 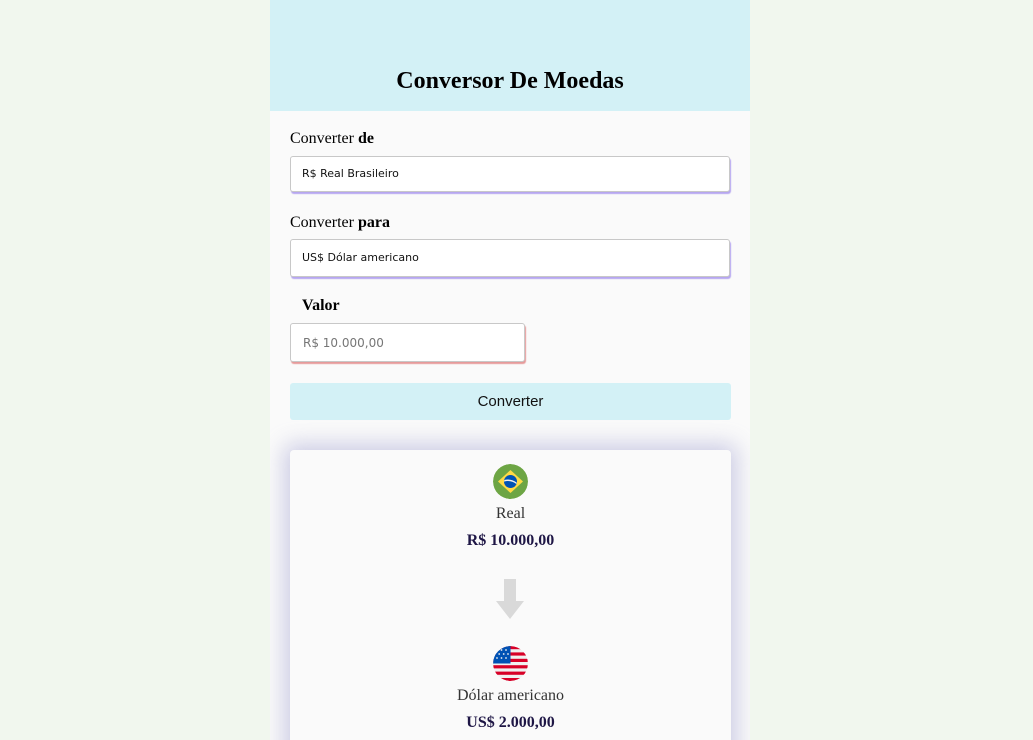 What do you see at coordinates (510, 513) in the screenshot?
I see `source-currency-name: Real` at bounding box center [510, 513].